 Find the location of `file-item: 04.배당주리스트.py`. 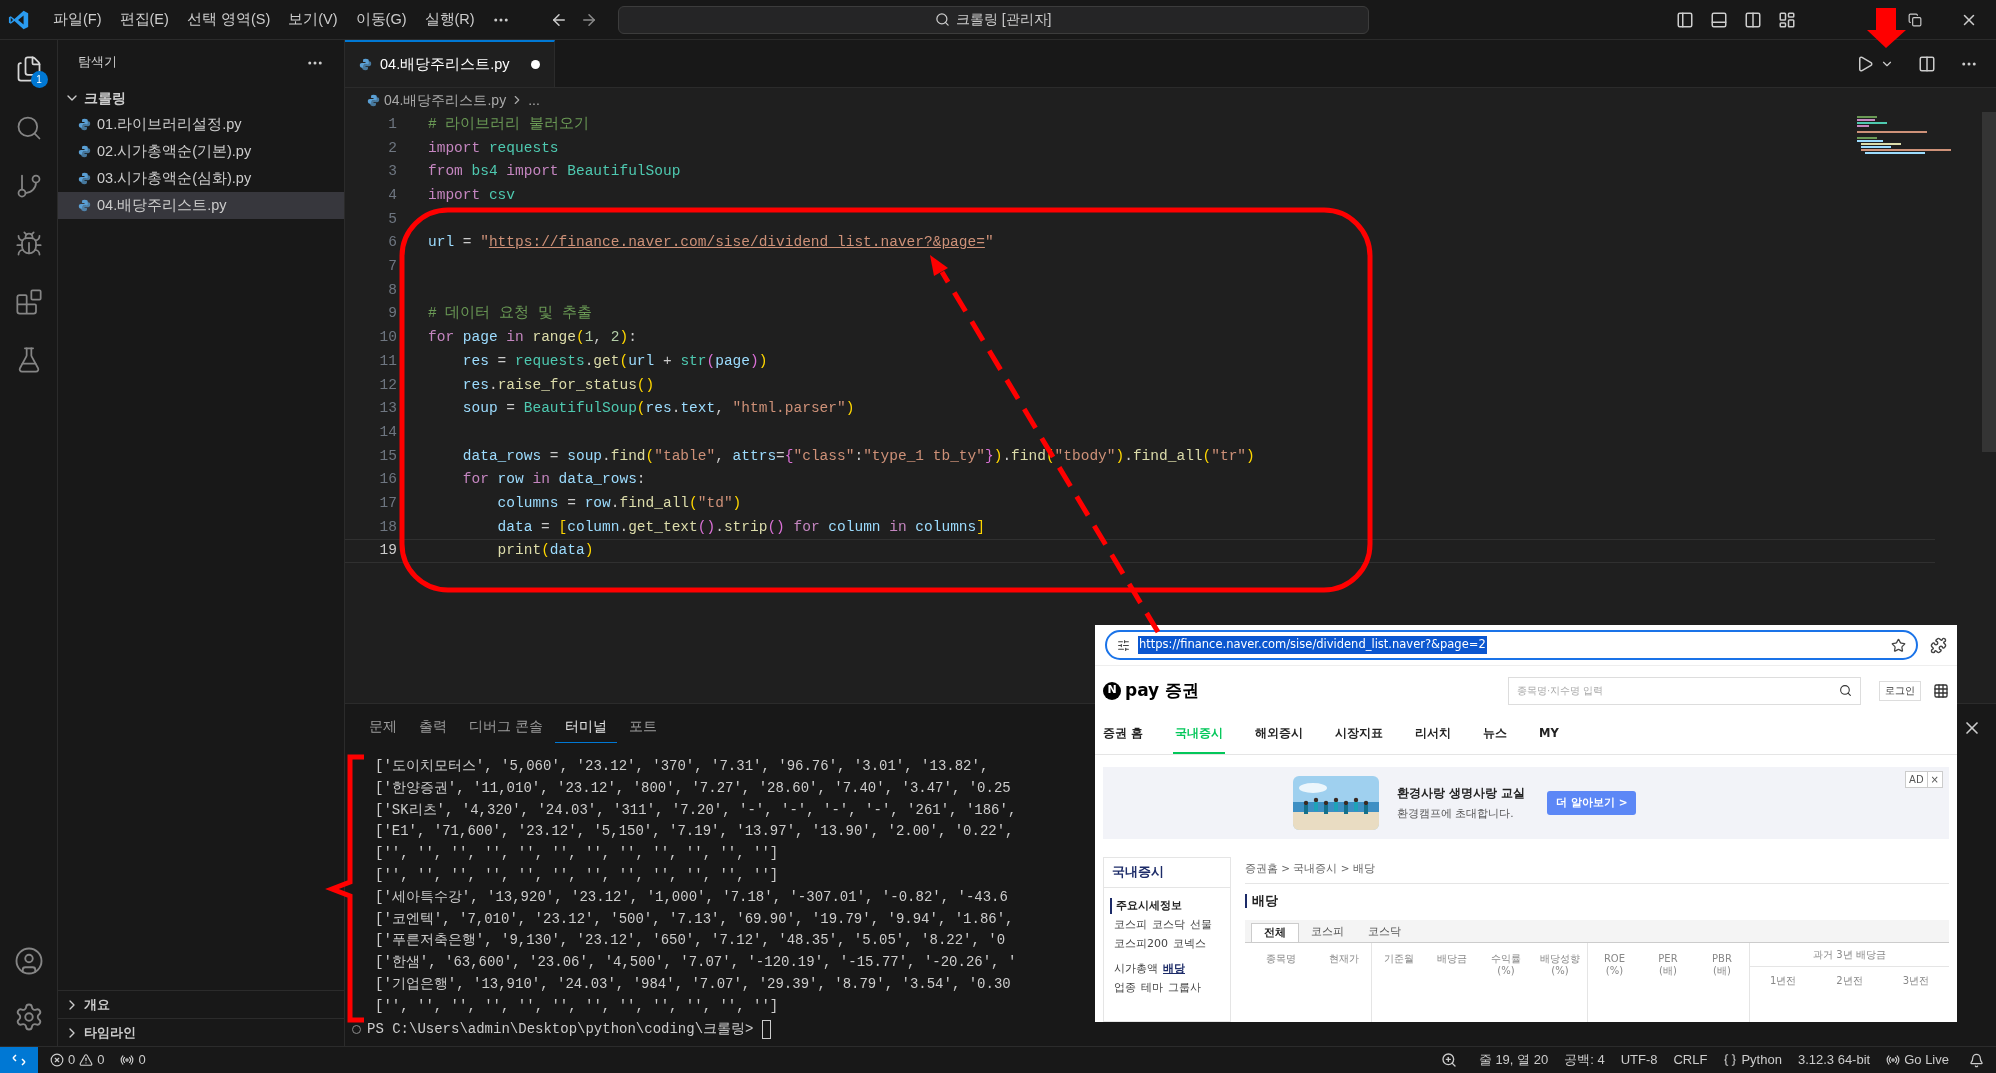

file-item: 04.배당주리스트.py is located at coordinates (201, 205).